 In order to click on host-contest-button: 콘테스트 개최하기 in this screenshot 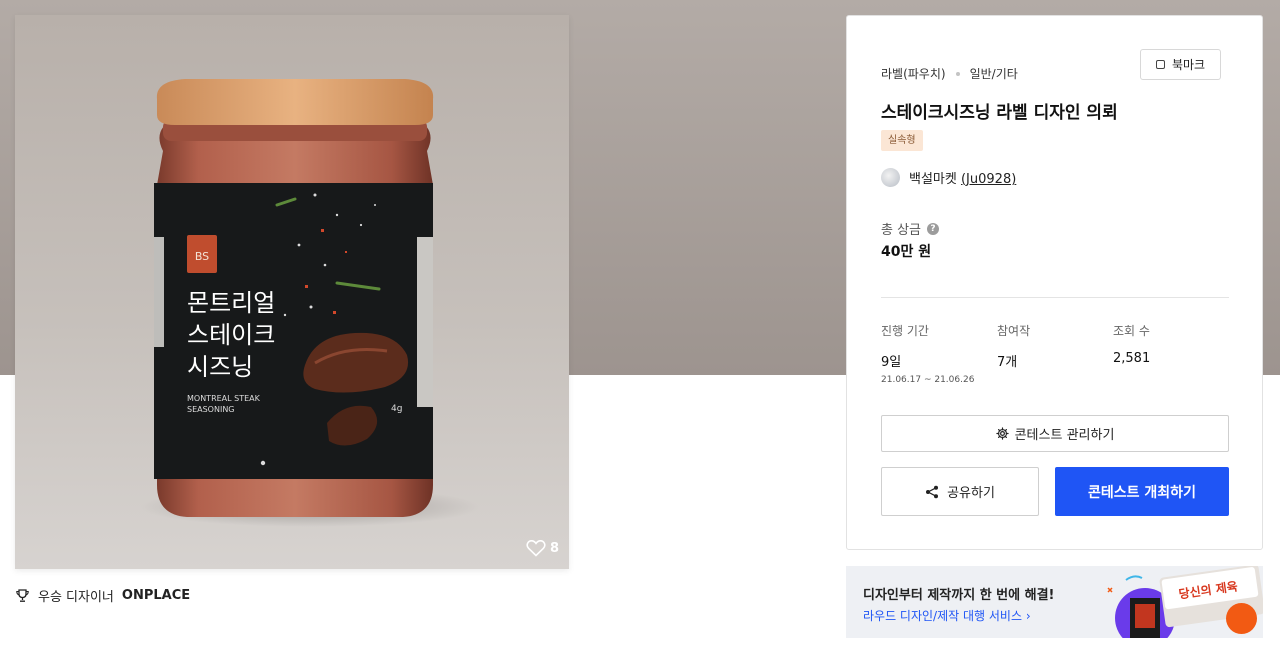, I will do `click(1142, 491)`.